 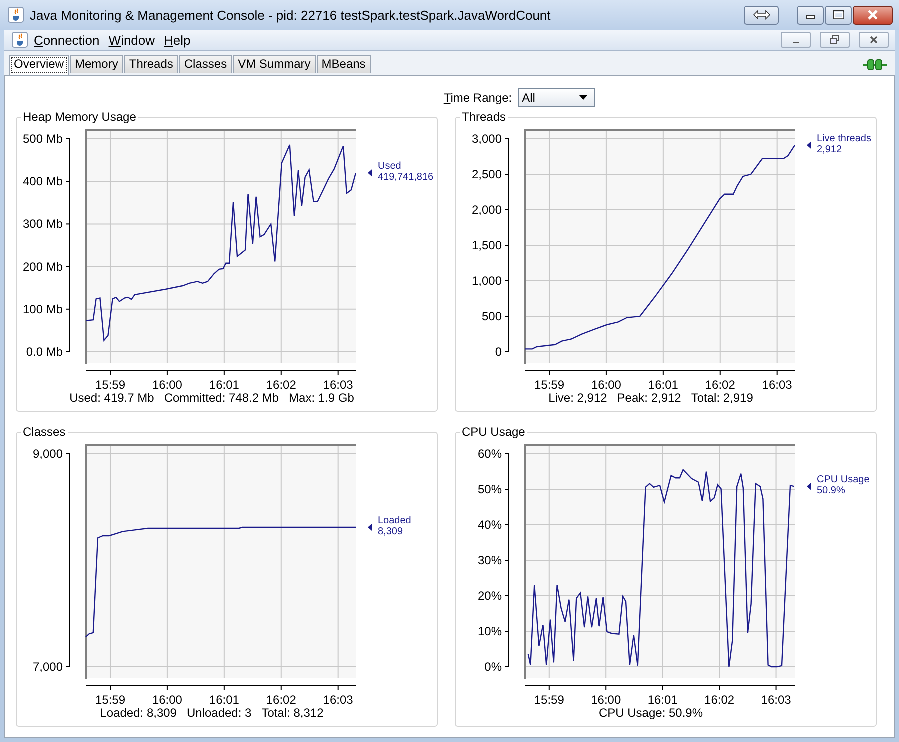 I want to click on time-range-dropdown: All, so click(x=557, y=97).